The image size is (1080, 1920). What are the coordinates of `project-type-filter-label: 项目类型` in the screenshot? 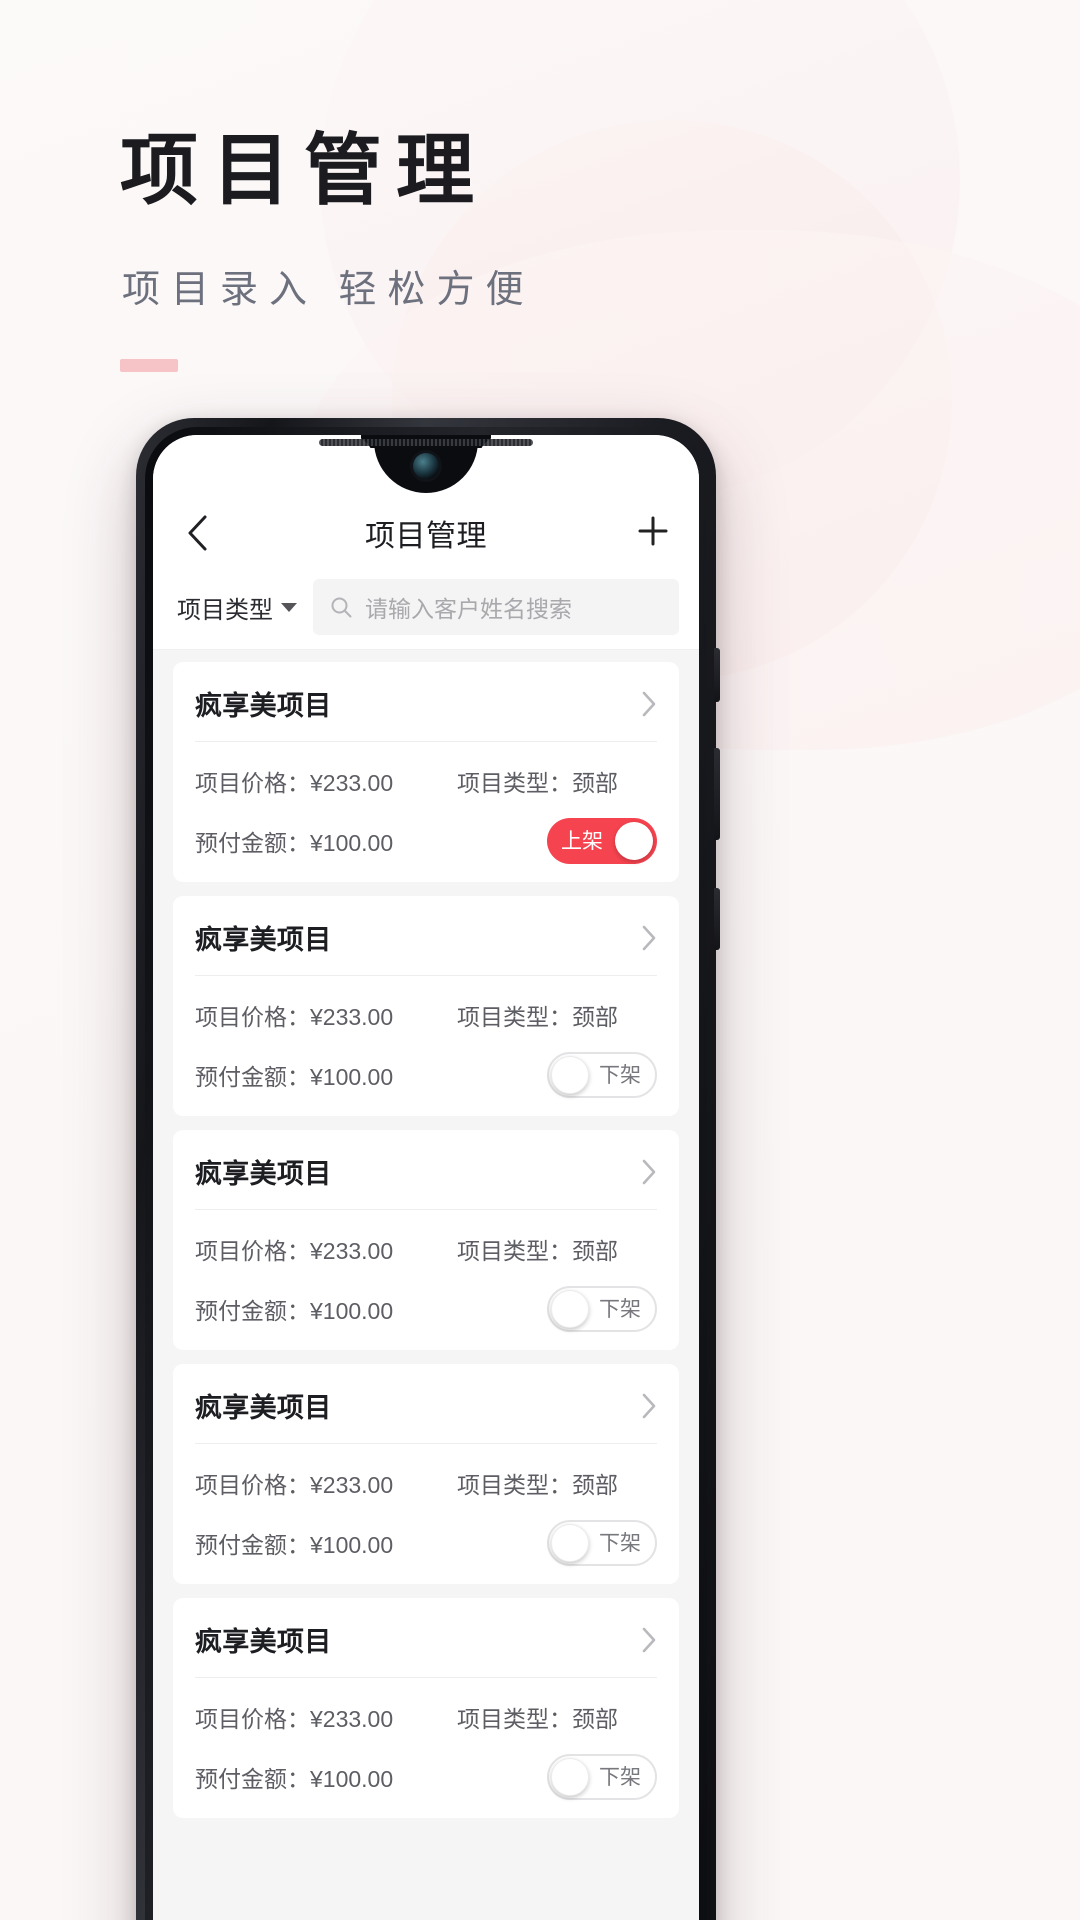 It's located at (225, 610).